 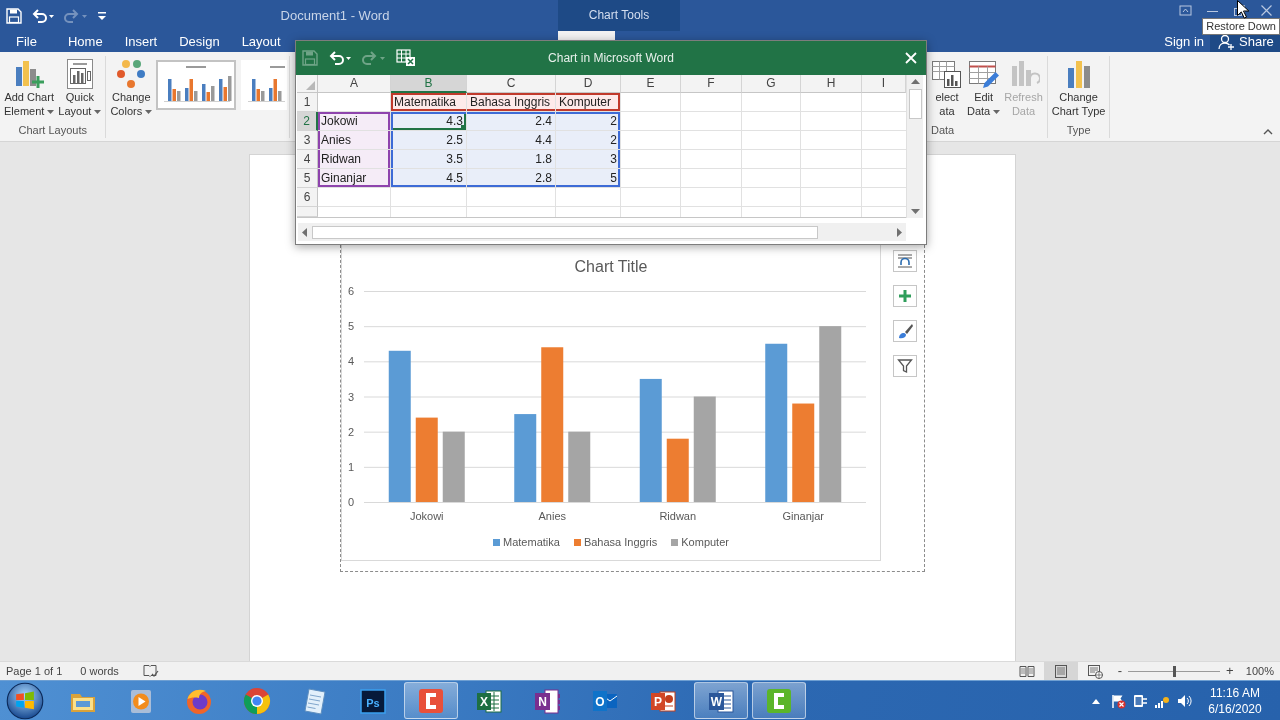 What do you see at coordinates (721, 700) in the screenshot?
I see `taskbar-button: W` at bounding box center [721, 700].